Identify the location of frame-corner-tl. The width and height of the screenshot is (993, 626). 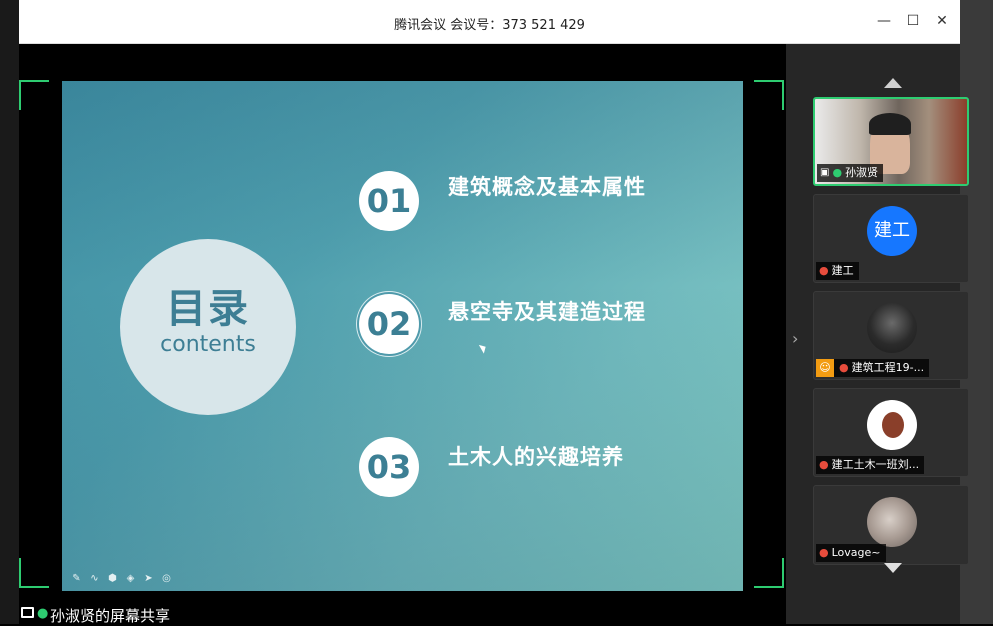
(34, 95).